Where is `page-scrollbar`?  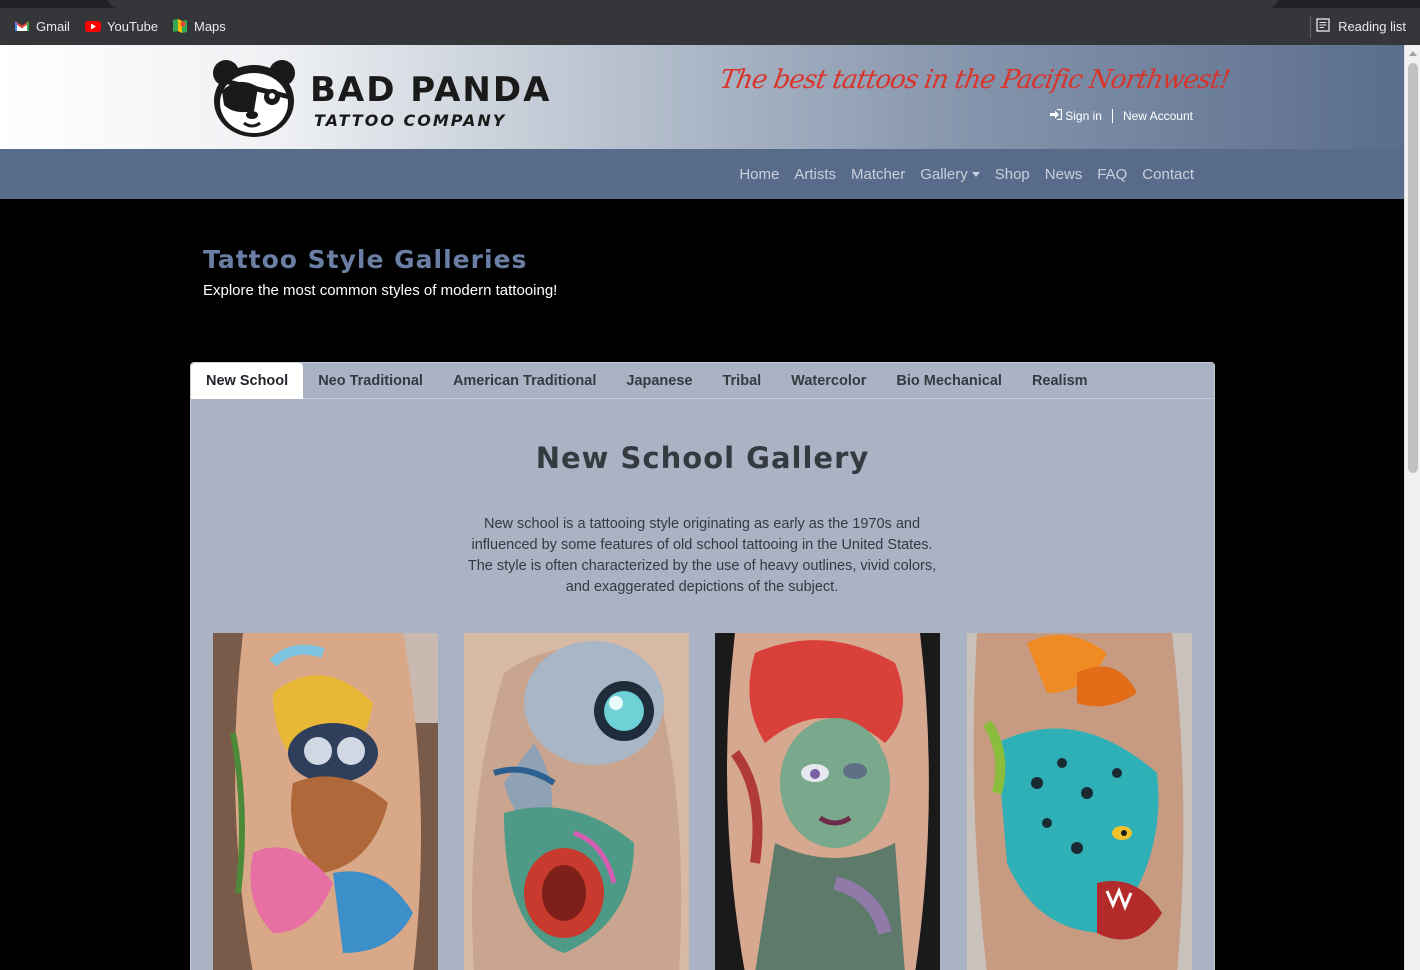
page-scrollbar is located at coordinates (1412, 507).